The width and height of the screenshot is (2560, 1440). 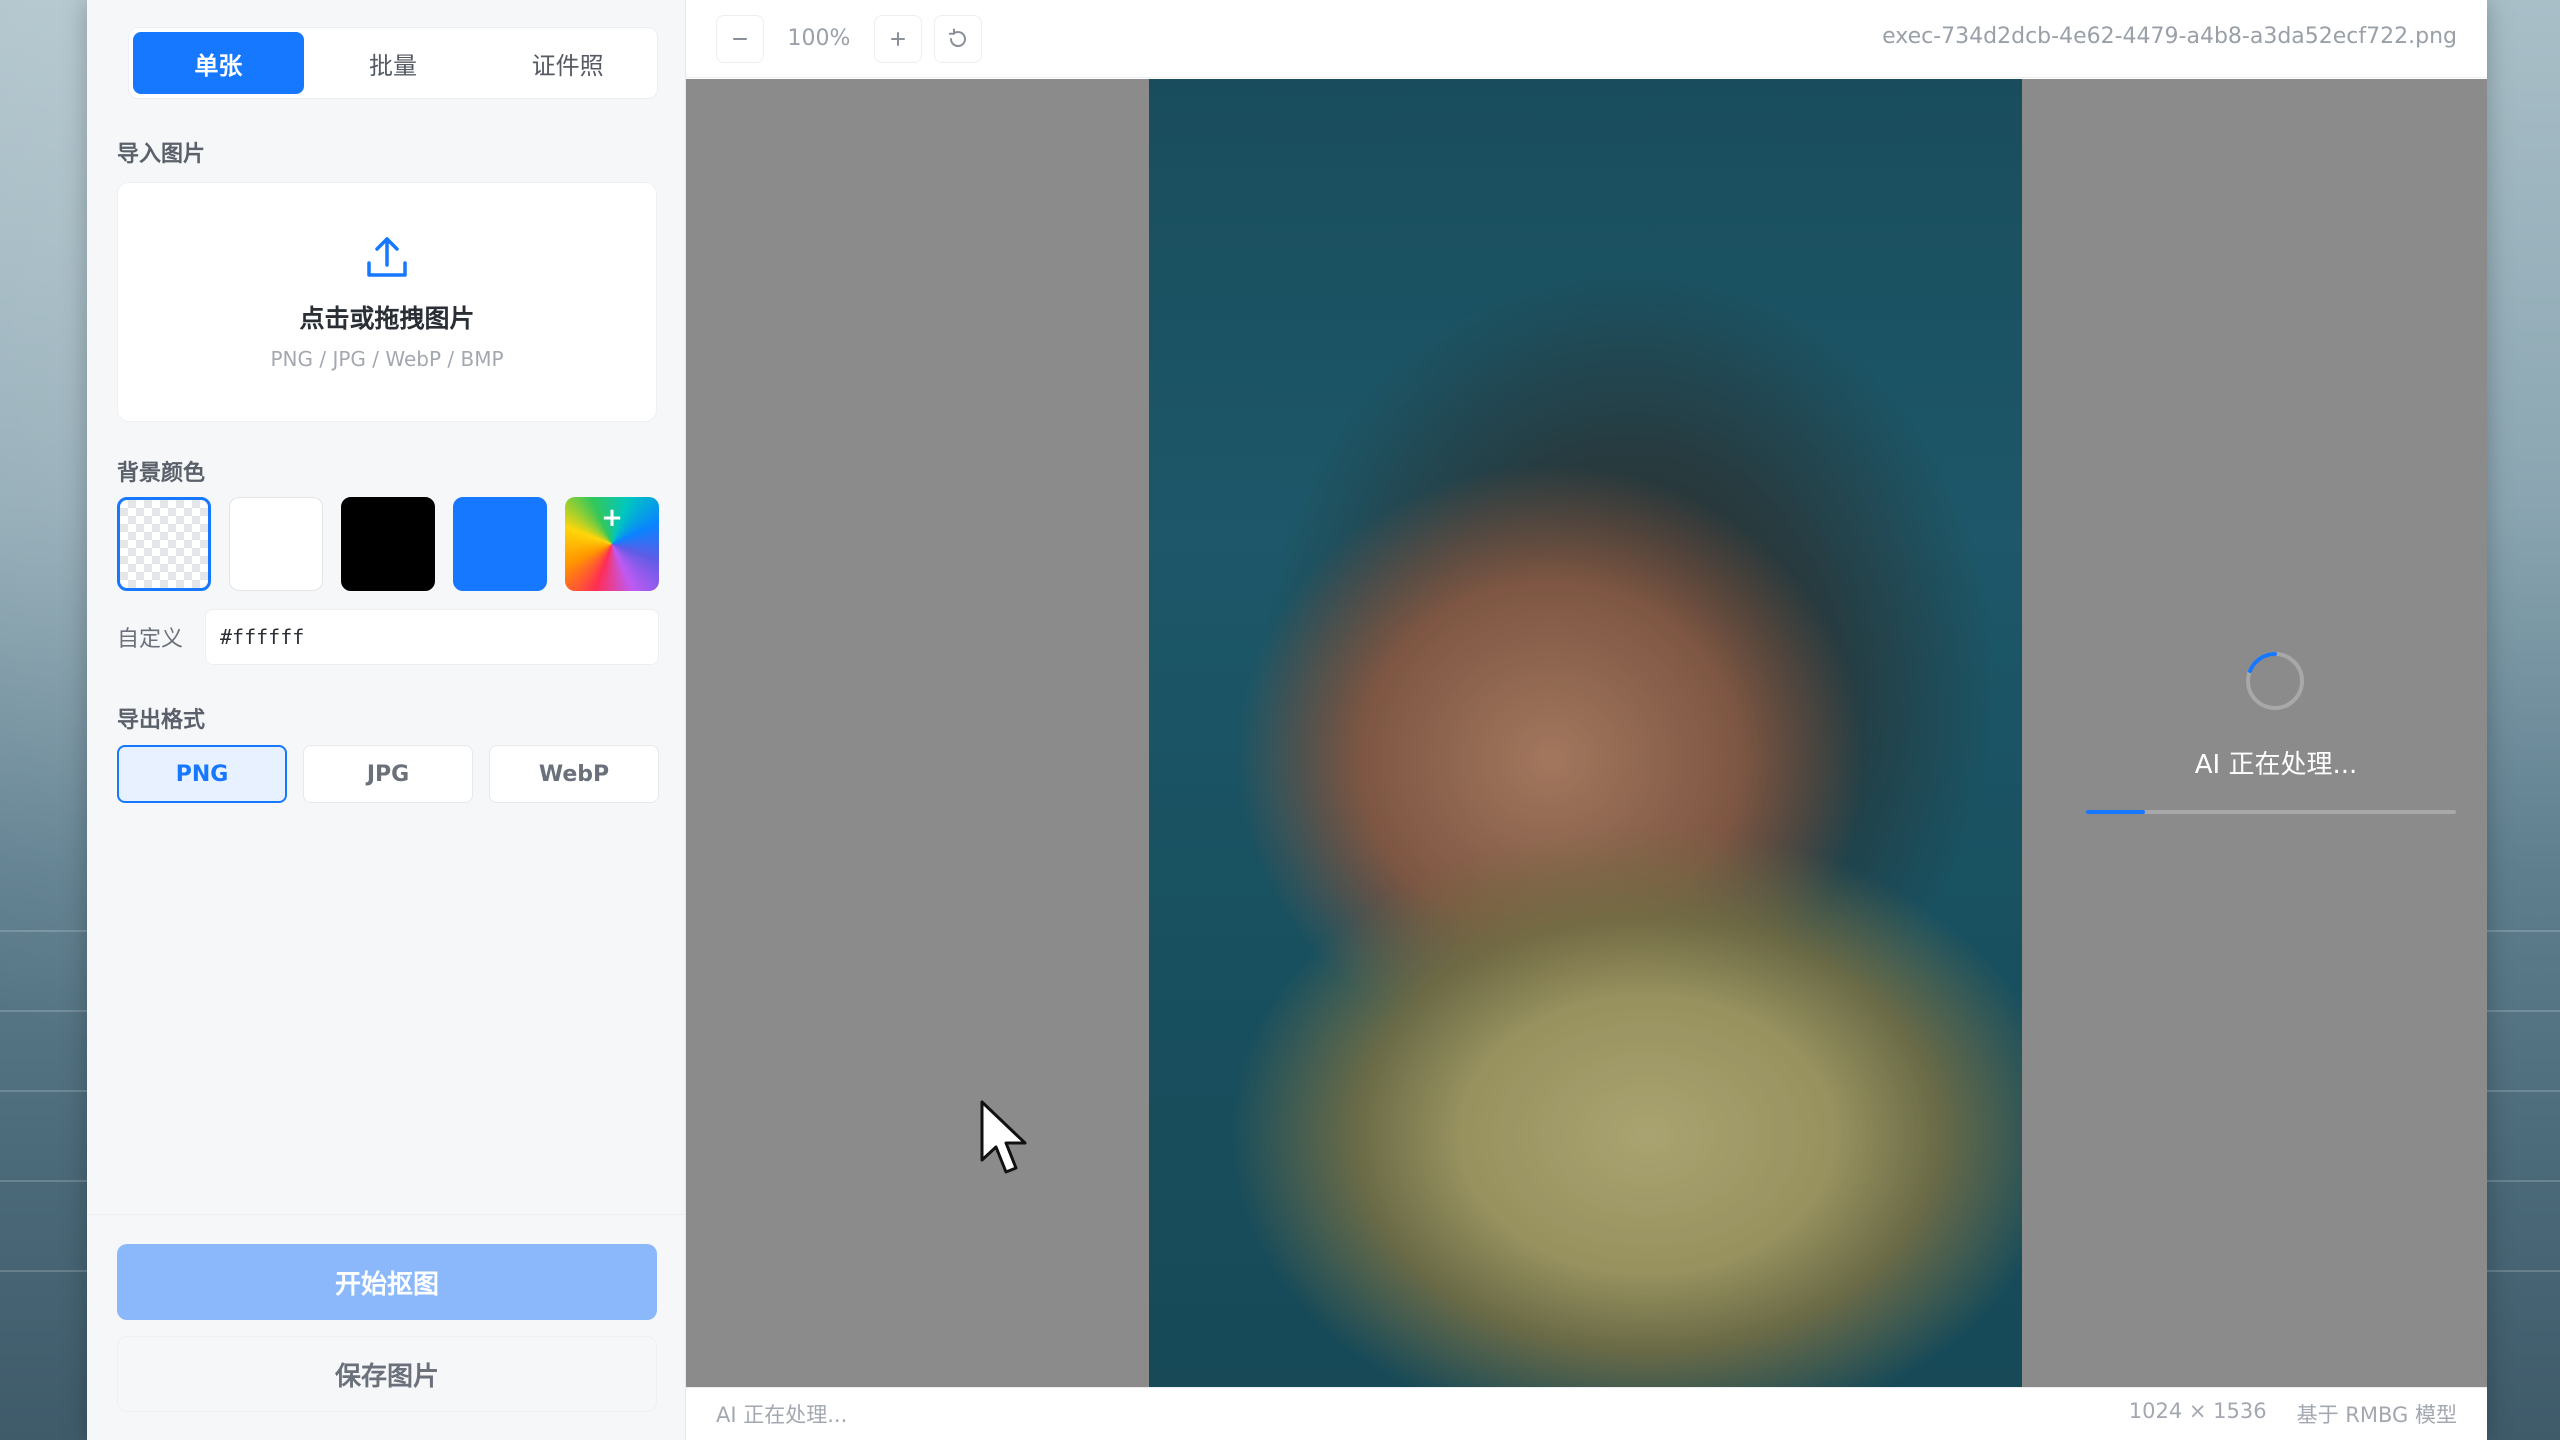 What do you see at coordinates (2197, 1411) in the screenshot?
I see `image-dimensions: 1024 × 1536` at bounding box center [2197, 1411].